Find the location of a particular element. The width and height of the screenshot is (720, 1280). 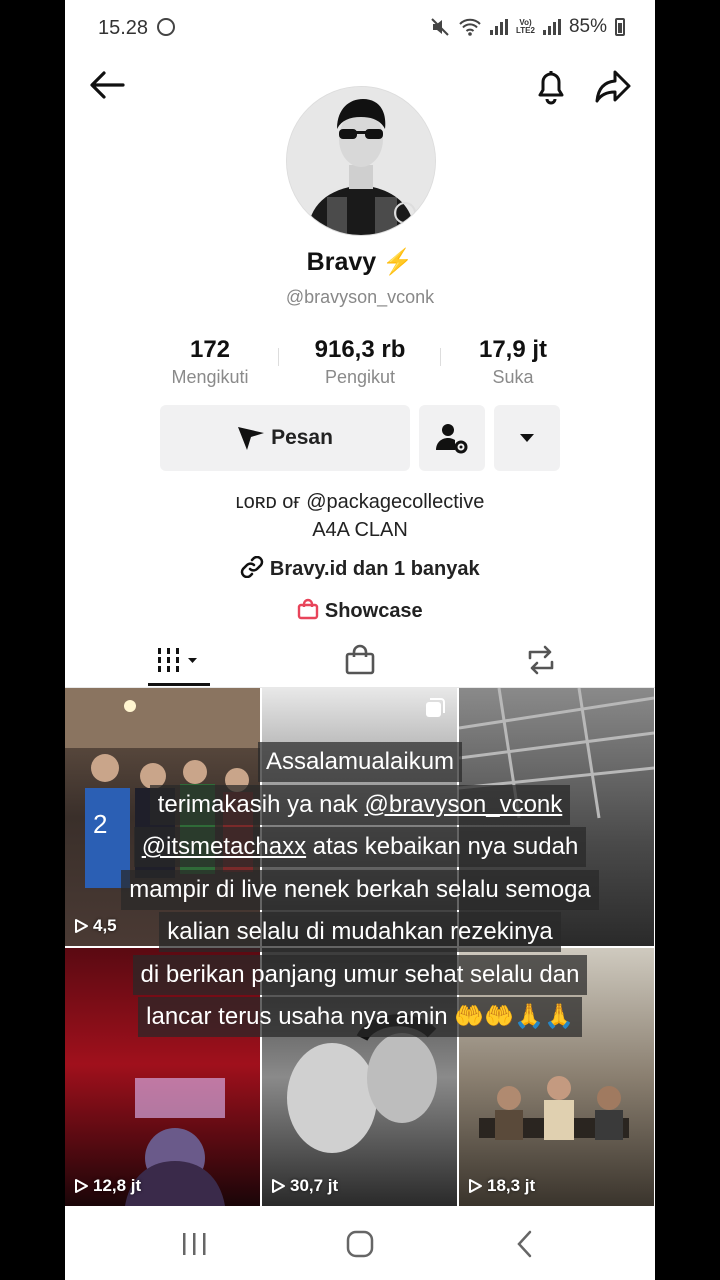

view-count: 18,3 jt is located at coordinates (501, 1186).